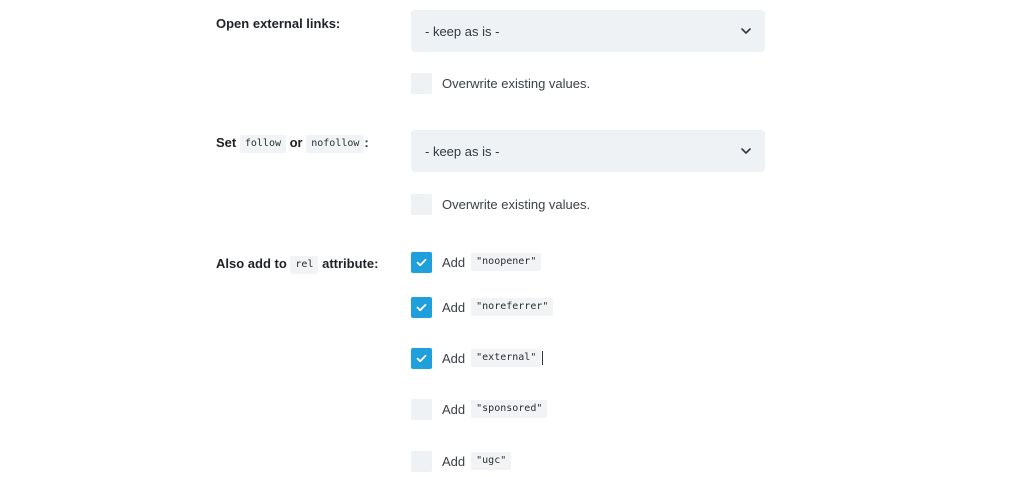 This screenshot has height=477, width=1024. I want to click on noreferrer-add-label: Add, so click(454, 307).